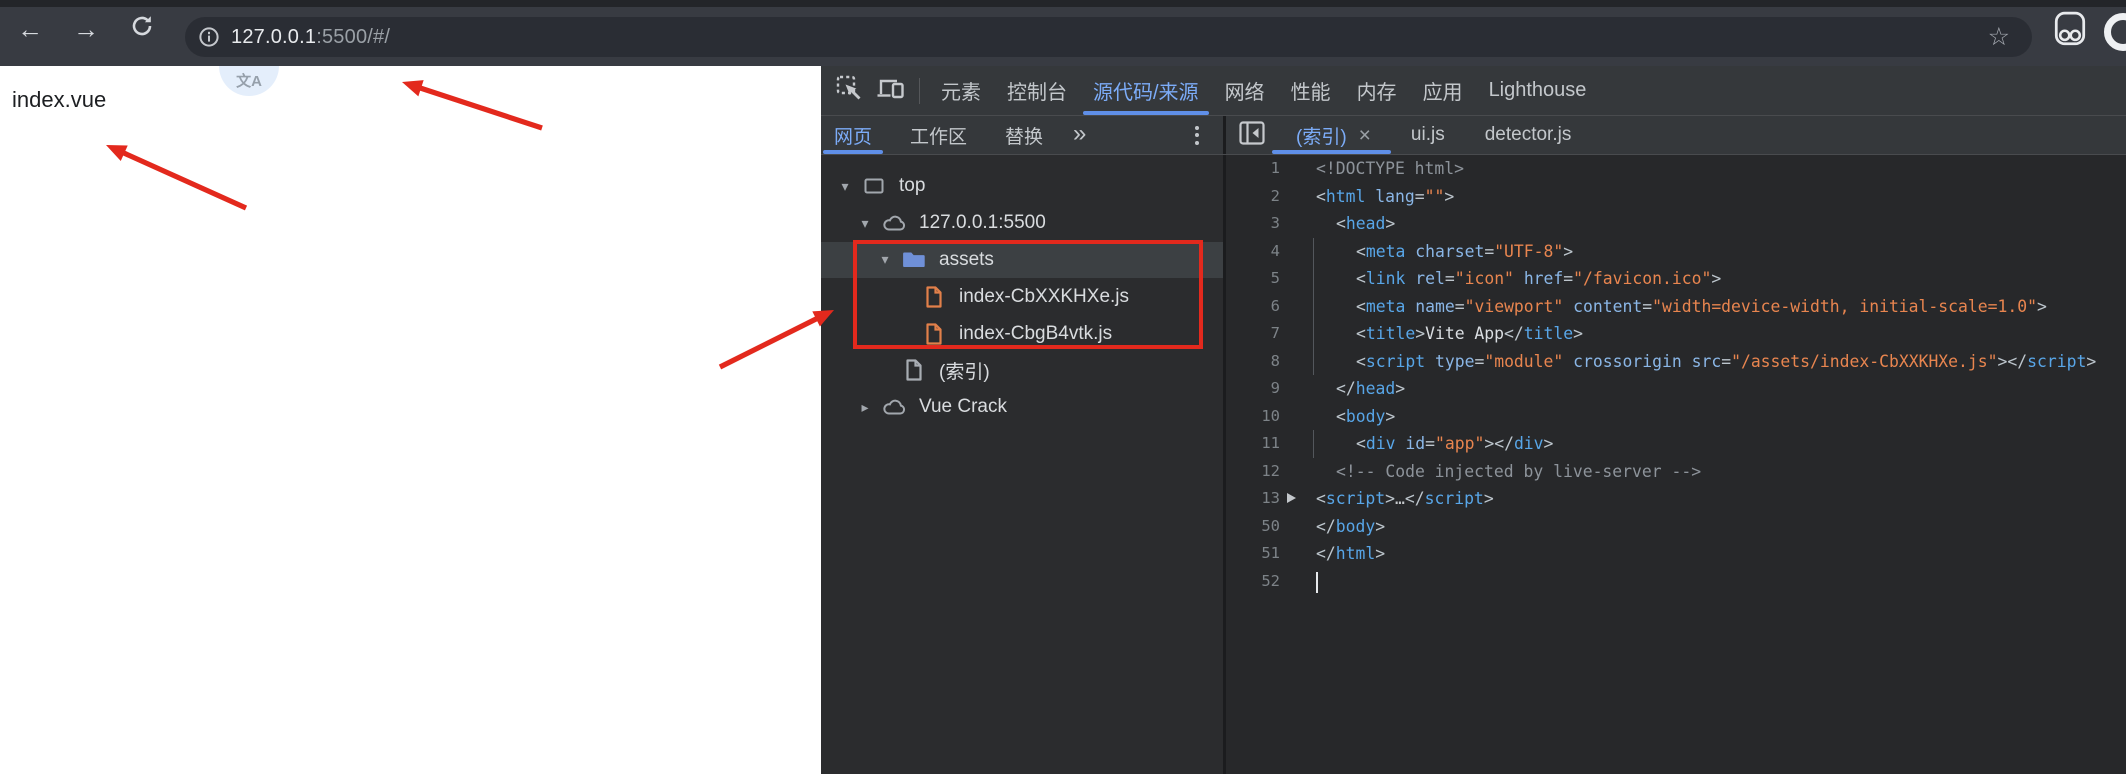  What do you see at coordinates (966, 259) in the screenshot?
I see `tree-item-label: assets` at bounding box center [966, 259].